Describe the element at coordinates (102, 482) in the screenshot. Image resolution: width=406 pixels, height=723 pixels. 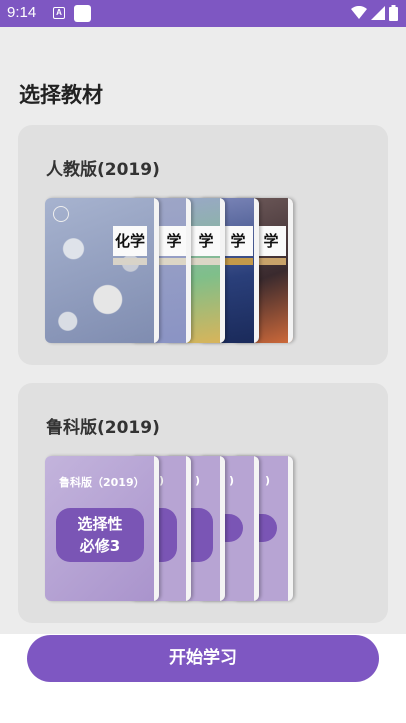
I see `cover-edition: 鲁科版（2019）` at that location.